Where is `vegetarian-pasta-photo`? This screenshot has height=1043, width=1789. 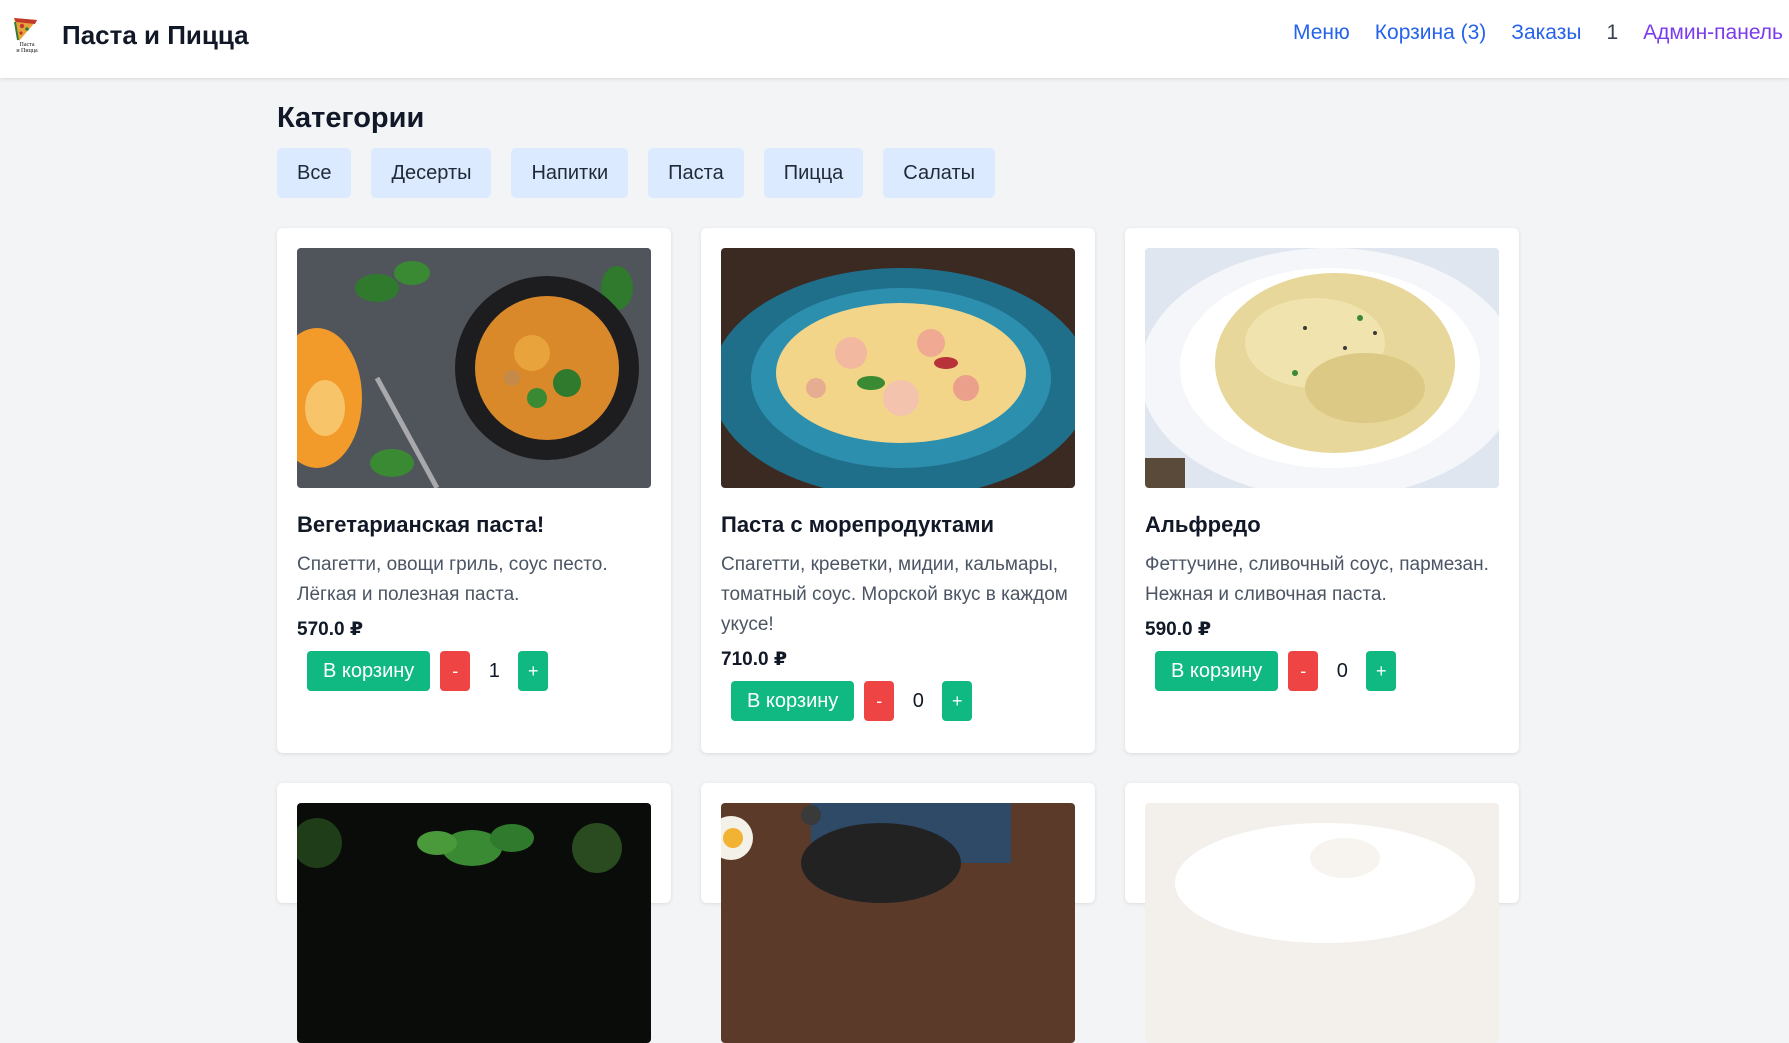 vegetarian-pasta-photo is located at coordinates (474, 368).